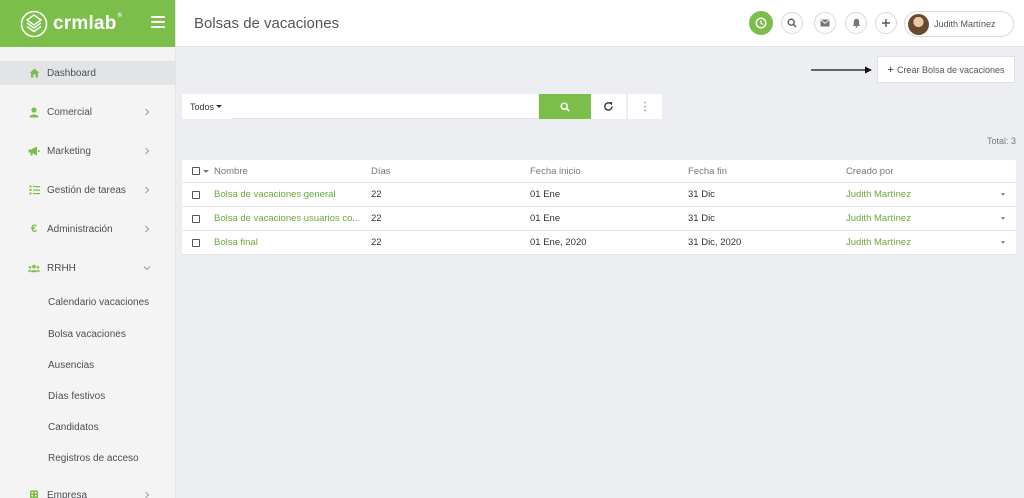 The width and height of the screenshot is (1024, 498). I want to click on clock-button, so click(761, 23).